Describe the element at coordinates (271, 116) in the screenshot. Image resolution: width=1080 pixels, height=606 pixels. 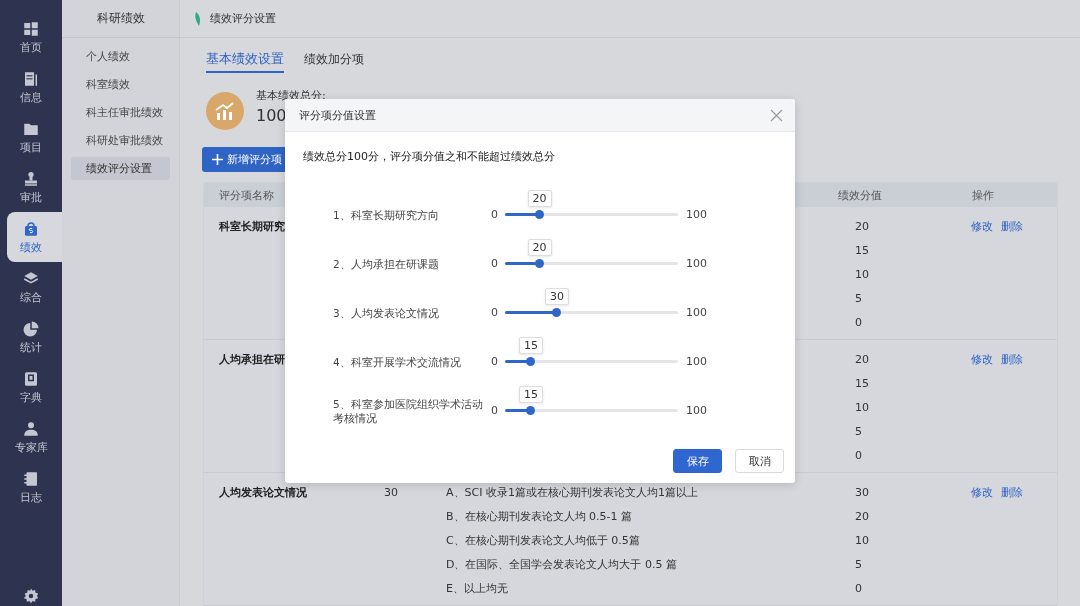
I see `total-value: 100` at that location.